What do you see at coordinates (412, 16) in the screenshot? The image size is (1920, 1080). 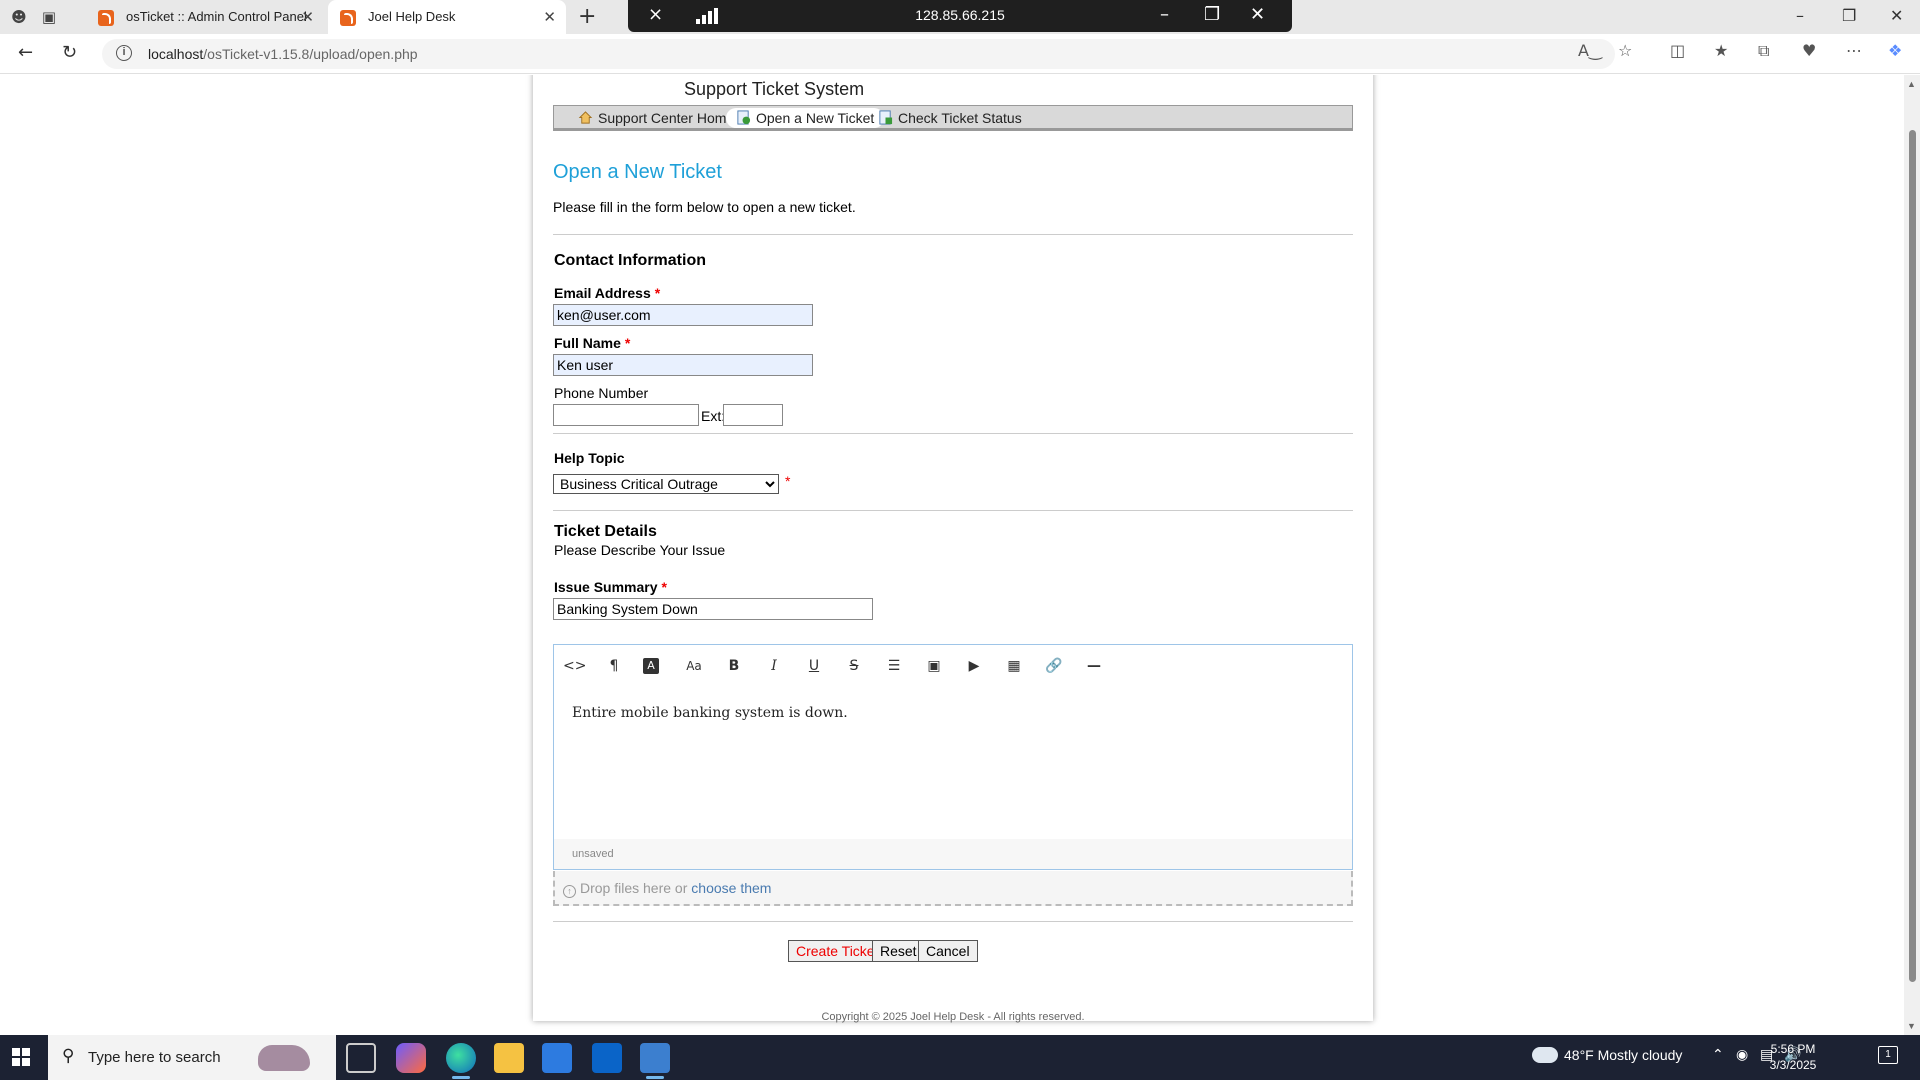 I see `tab-title: Joel Help Desk` at bounding box center [412, 16].